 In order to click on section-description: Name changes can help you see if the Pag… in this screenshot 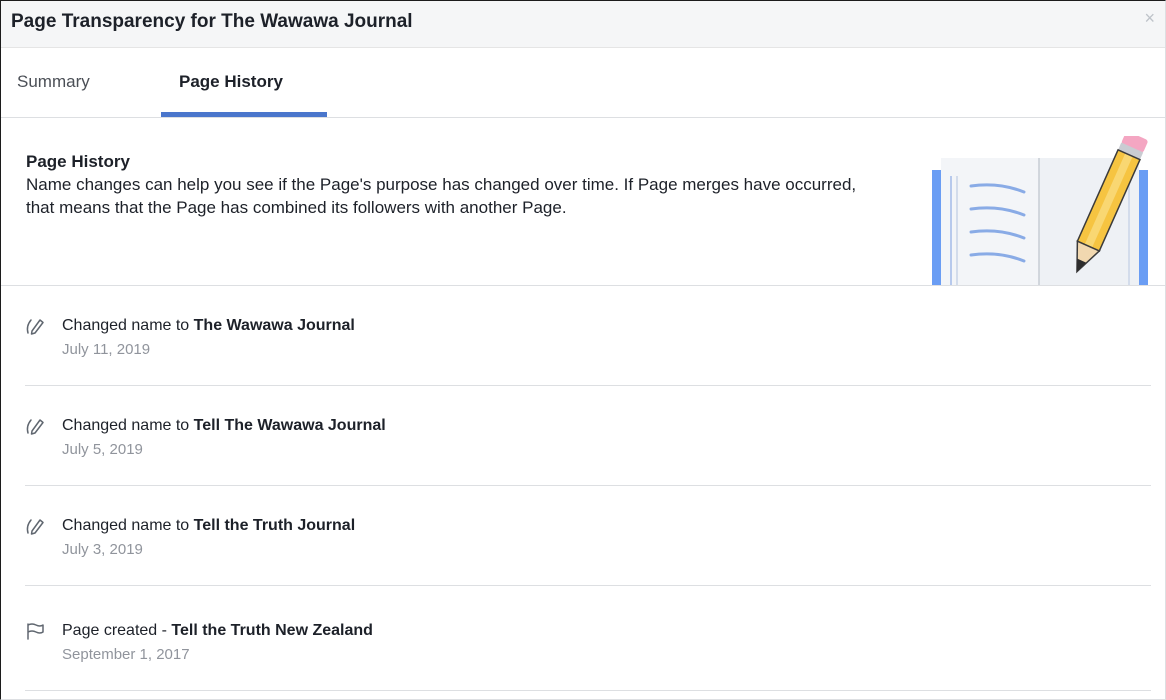, I will do `click(441, 196)`.